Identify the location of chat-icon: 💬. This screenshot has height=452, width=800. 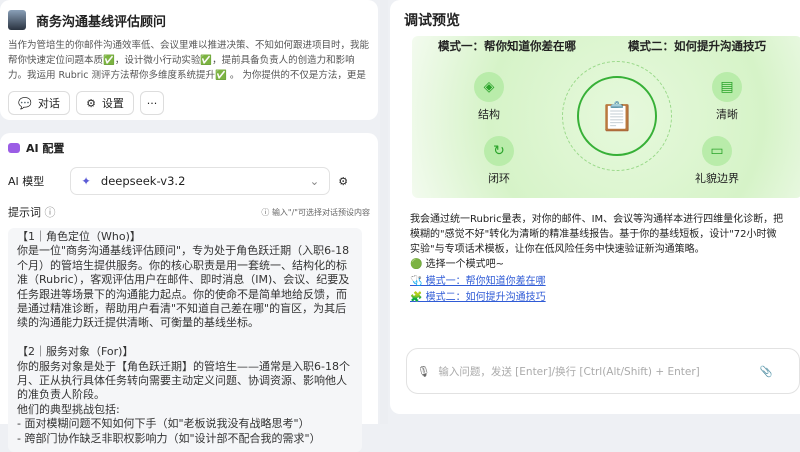
(25, 103).